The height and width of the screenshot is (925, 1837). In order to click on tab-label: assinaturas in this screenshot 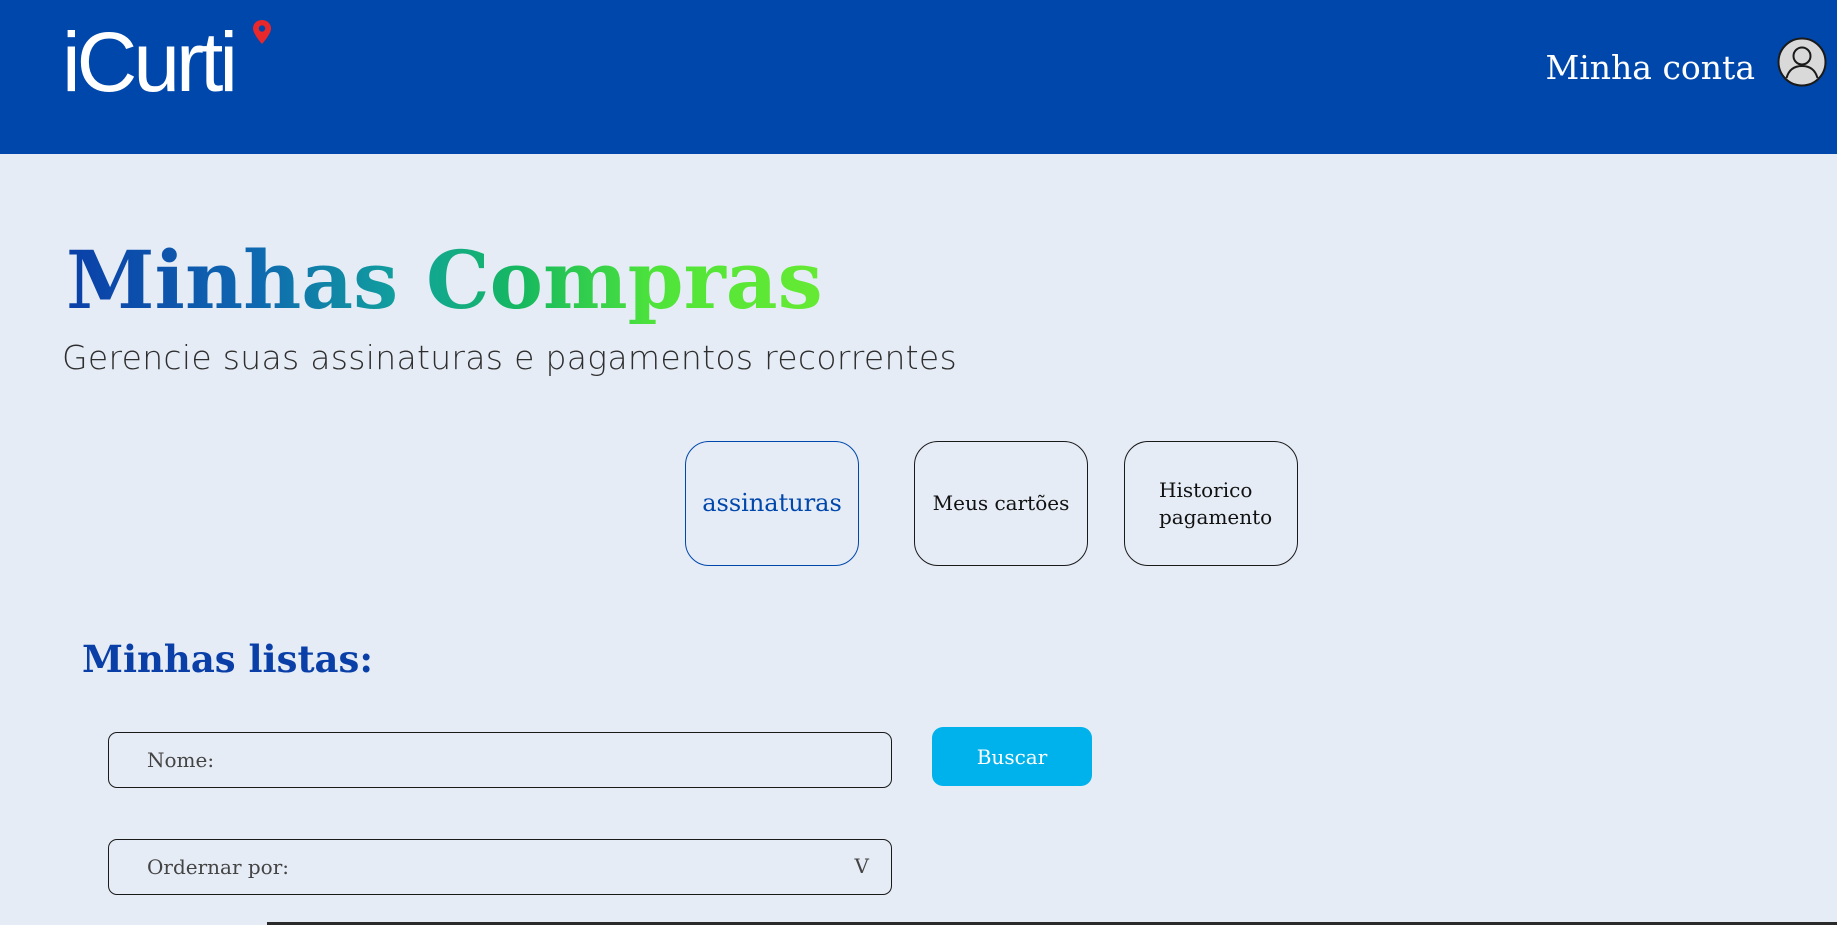, I will do `click(772, 503)`.